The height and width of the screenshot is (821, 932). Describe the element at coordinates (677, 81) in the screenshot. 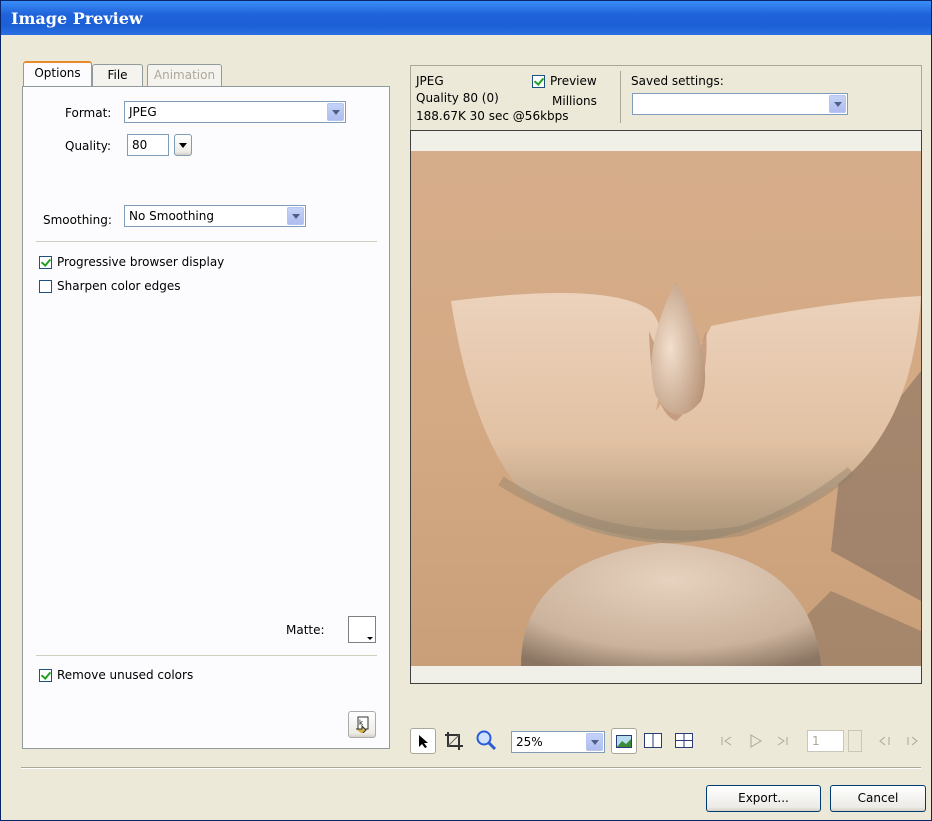

I see `saved-settings-label: Saved settings:` at that location.